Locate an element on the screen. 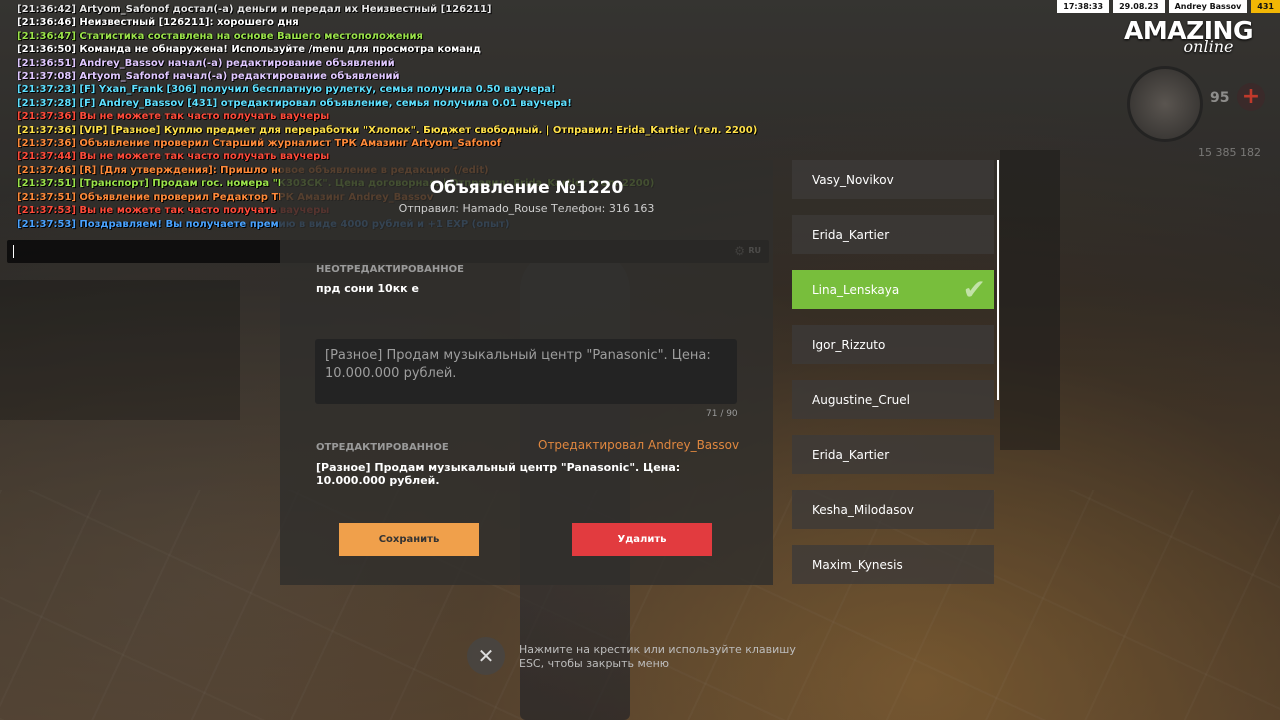 The image size is (1280, 720). list-scrollbar is located at coordinates (998, 280).